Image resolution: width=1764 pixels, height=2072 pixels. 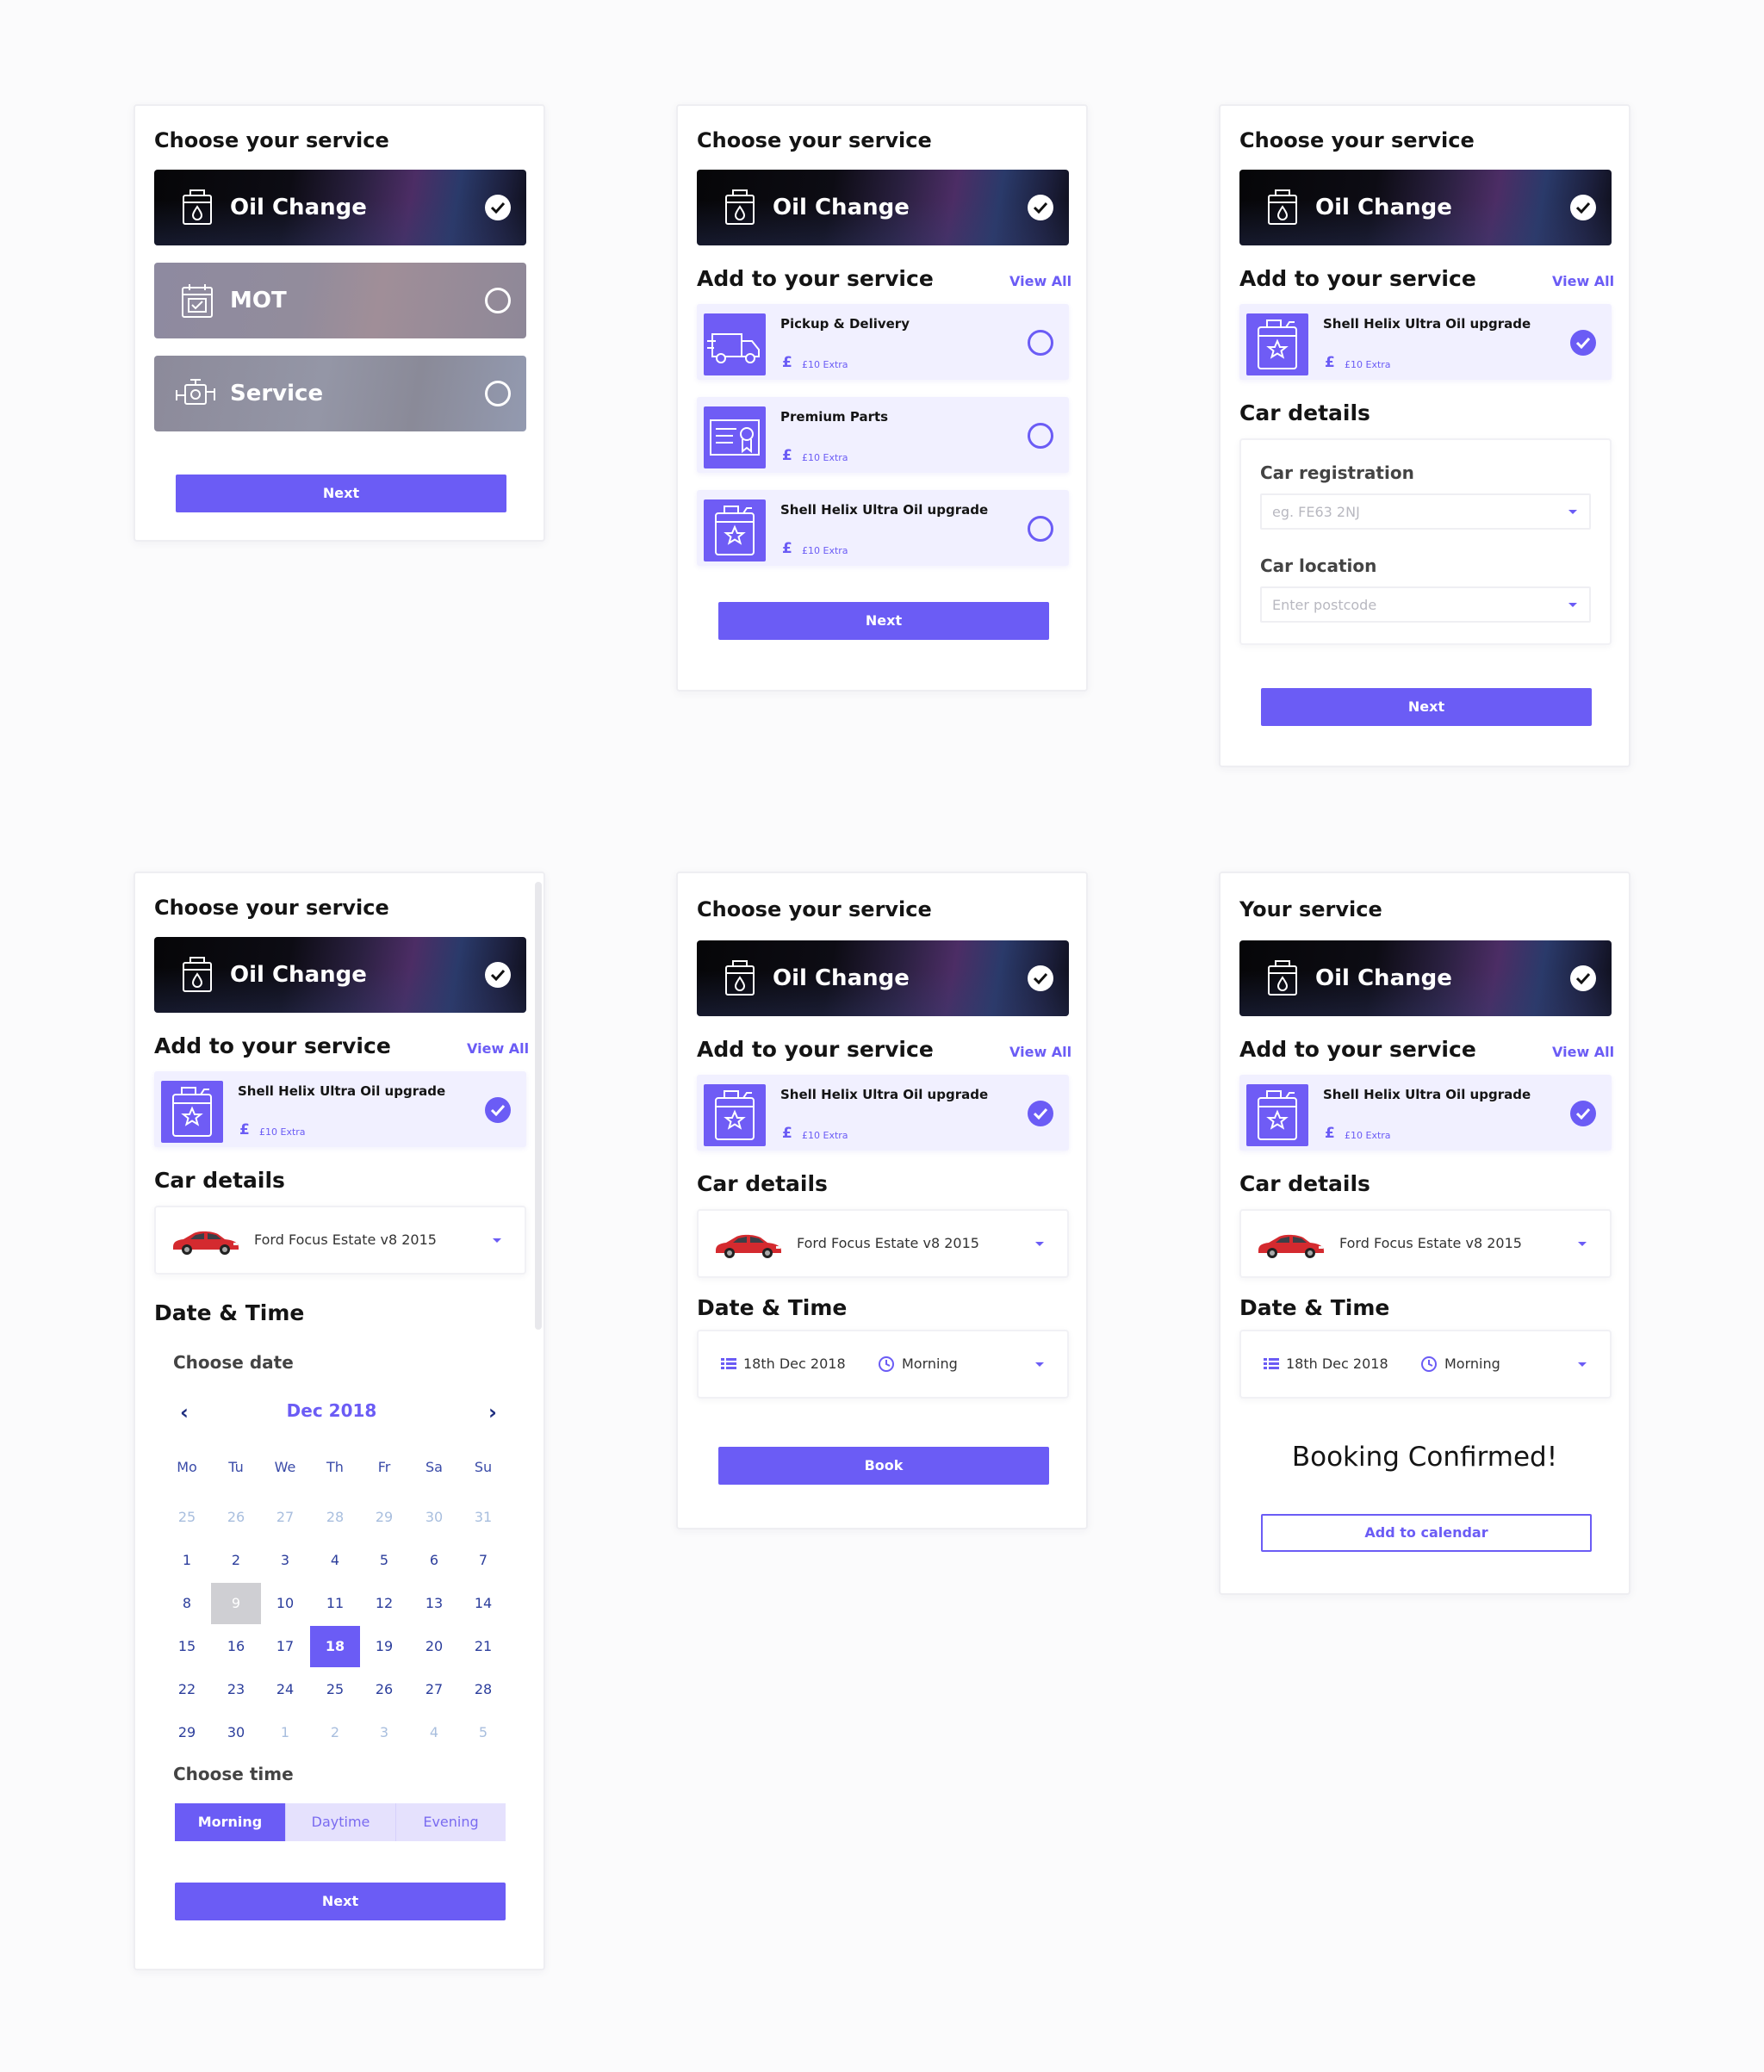 What do you see at coordinates (434, 1646) in the screenshot?
I see `calendar-day: 20` at bounding box center [434, 1646].